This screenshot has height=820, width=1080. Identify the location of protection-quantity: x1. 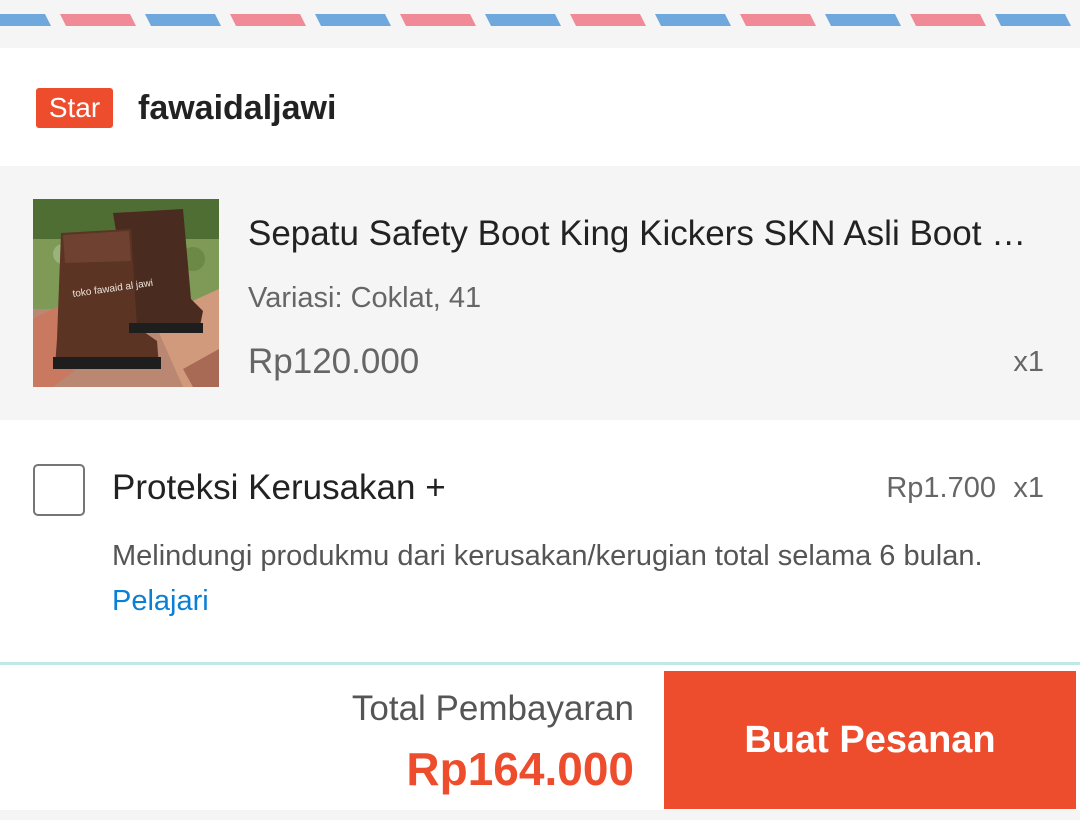
(1028, 488).